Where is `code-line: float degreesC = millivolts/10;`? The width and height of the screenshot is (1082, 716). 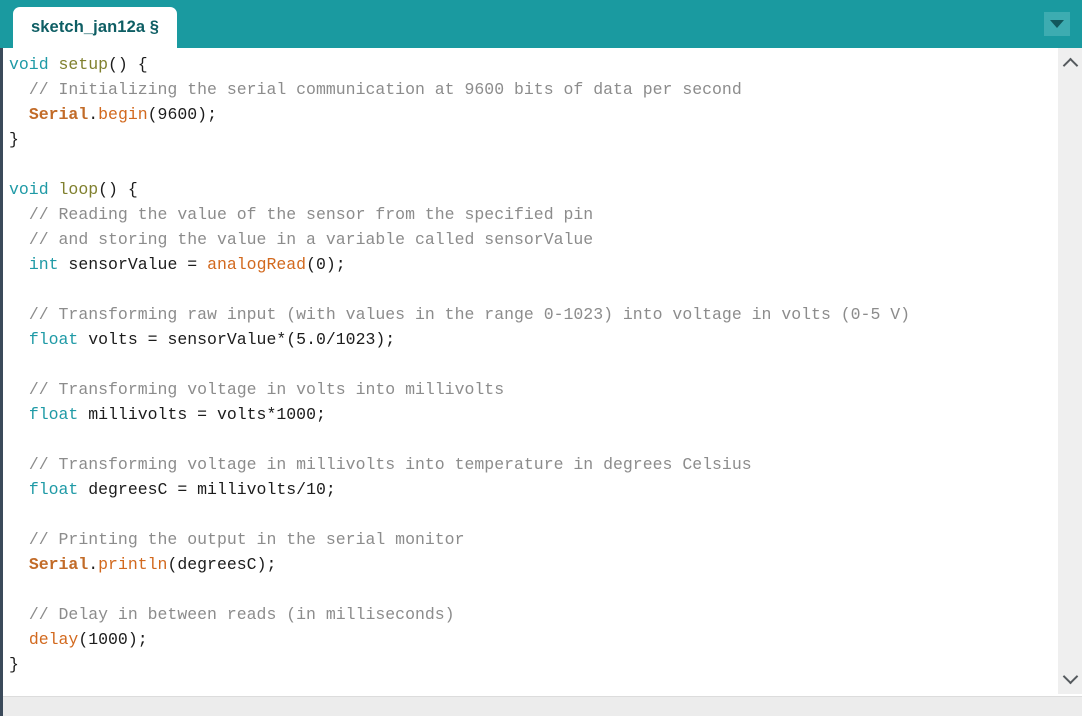
code-line: float degreesC = millivolts/10; is located at coordinates (459, 489).